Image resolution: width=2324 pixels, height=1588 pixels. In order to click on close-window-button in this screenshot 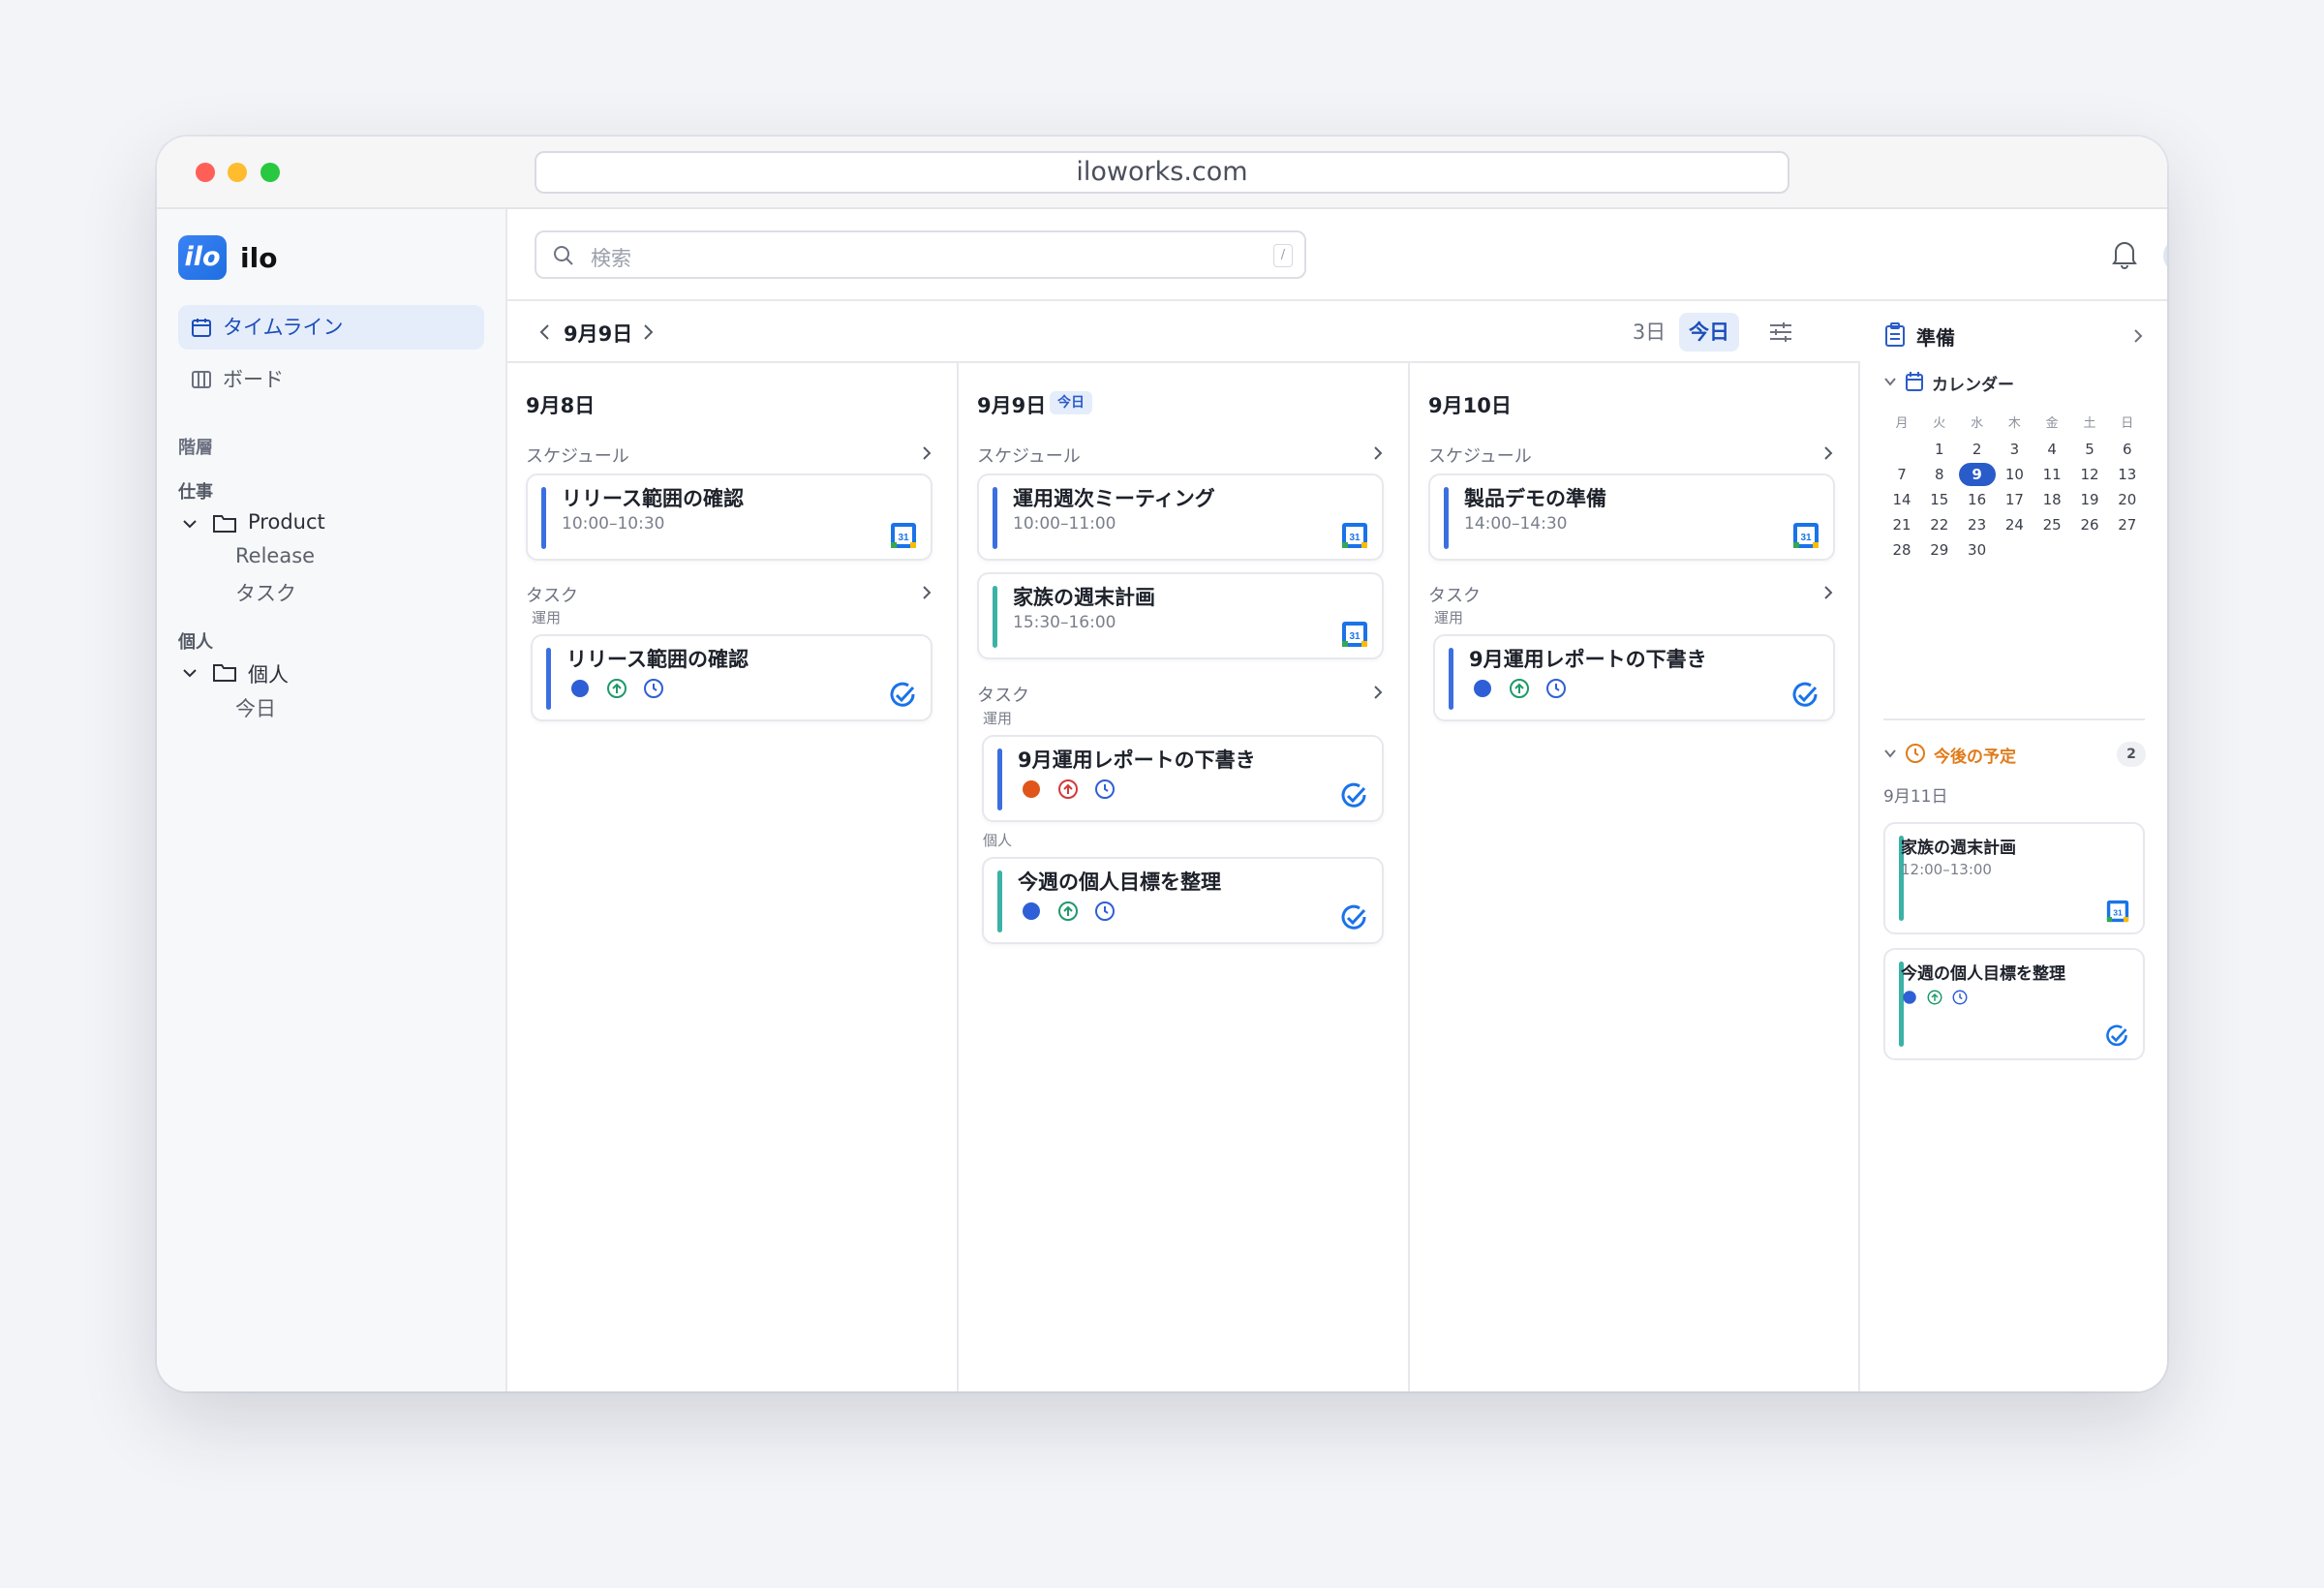, I will do `click(206, 172)`.